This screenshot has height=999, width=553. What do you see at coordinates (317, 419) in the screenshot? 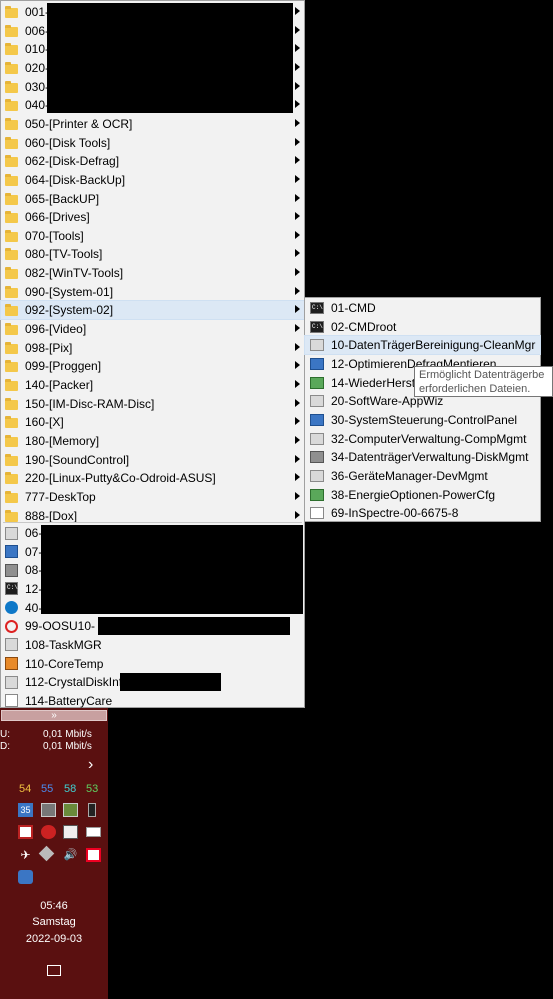
I see `control-panel-icon` at bounding box center [317, 419].